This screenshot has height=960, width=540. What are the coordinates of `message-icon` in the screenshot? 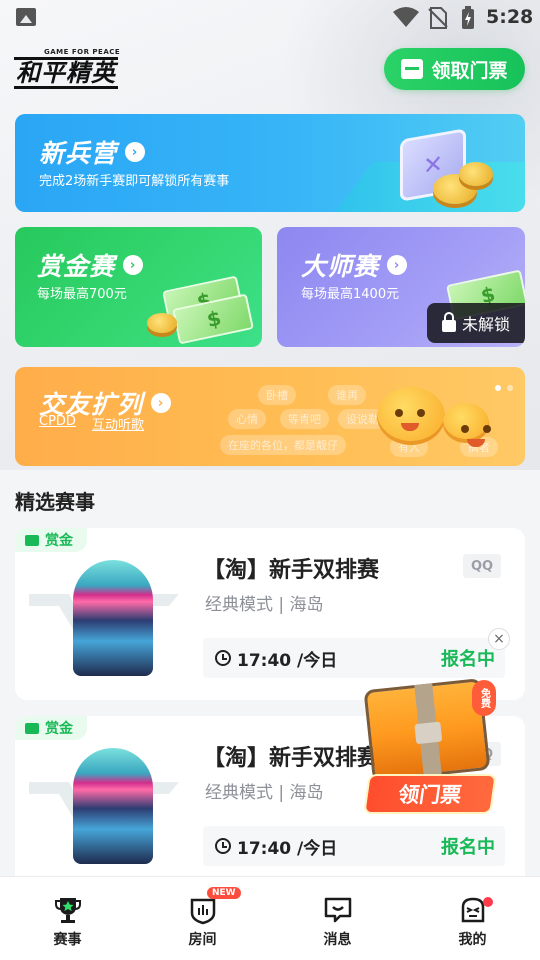 It's located at (337, 910).